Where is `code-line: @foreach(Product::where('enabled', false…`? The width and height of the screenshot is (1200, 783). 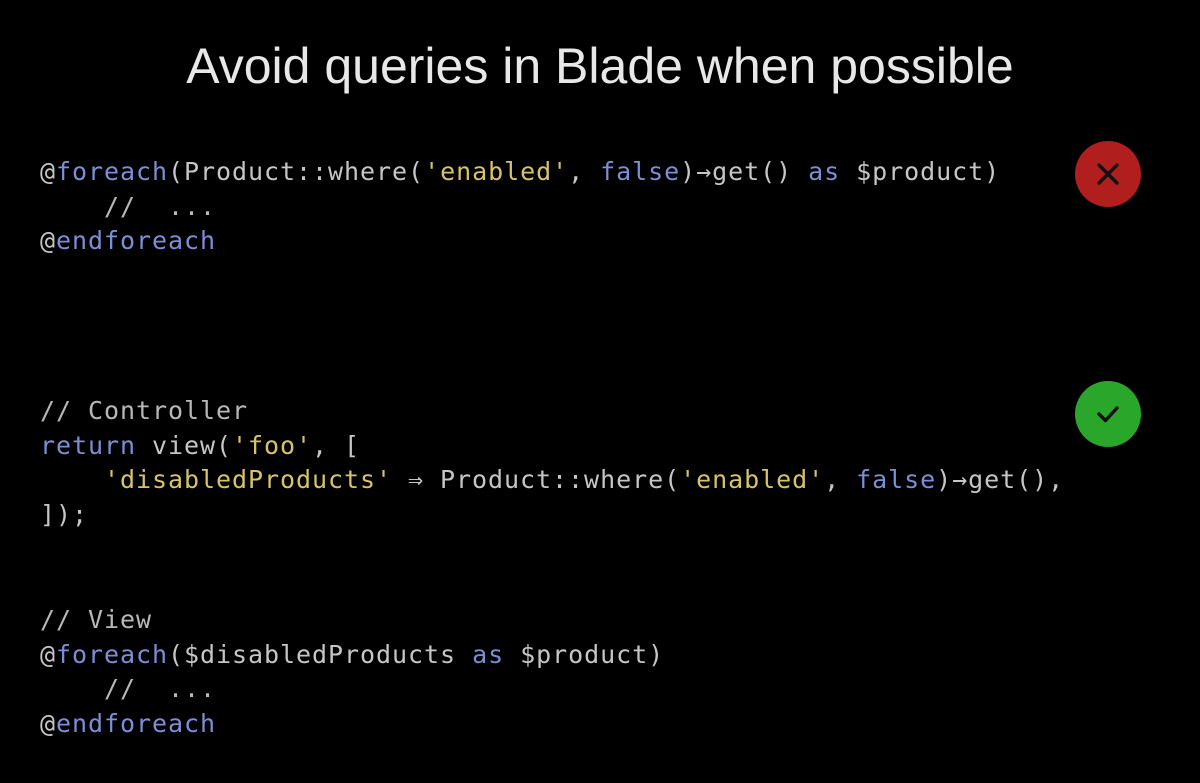 code-line: @foreach(Product::where('enabled', false… is located at coordinates (520, 172).